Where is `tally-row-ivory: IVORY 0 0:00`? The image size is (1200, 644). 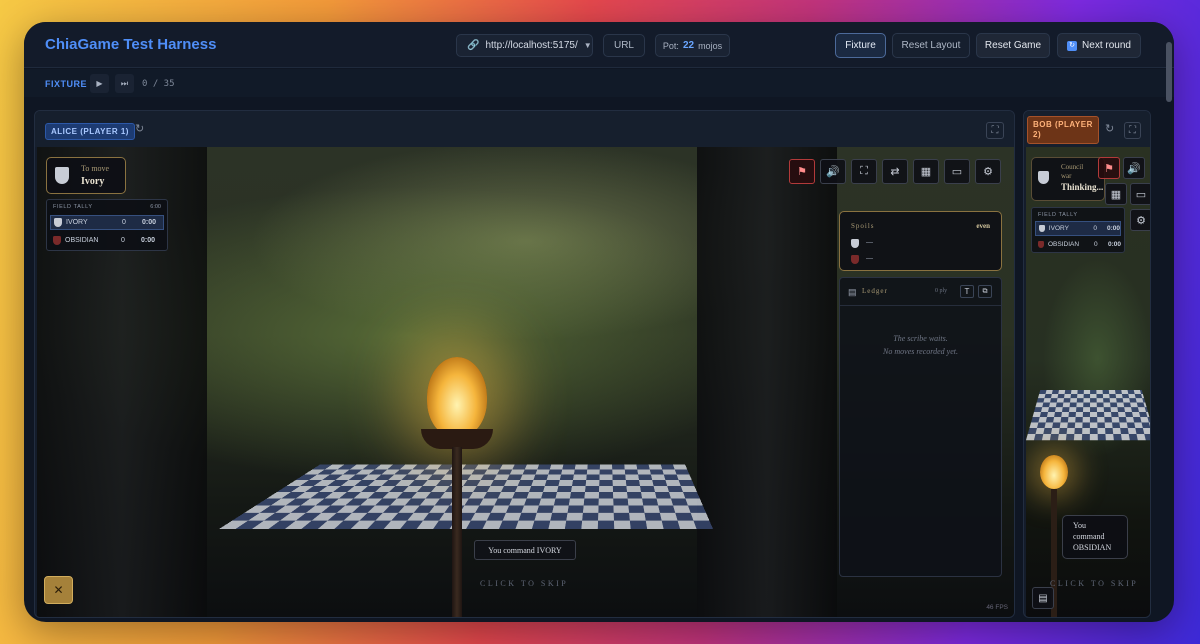
tally-row-ivory: IVORY 0 0:00 is located at coordinates (107, 222).